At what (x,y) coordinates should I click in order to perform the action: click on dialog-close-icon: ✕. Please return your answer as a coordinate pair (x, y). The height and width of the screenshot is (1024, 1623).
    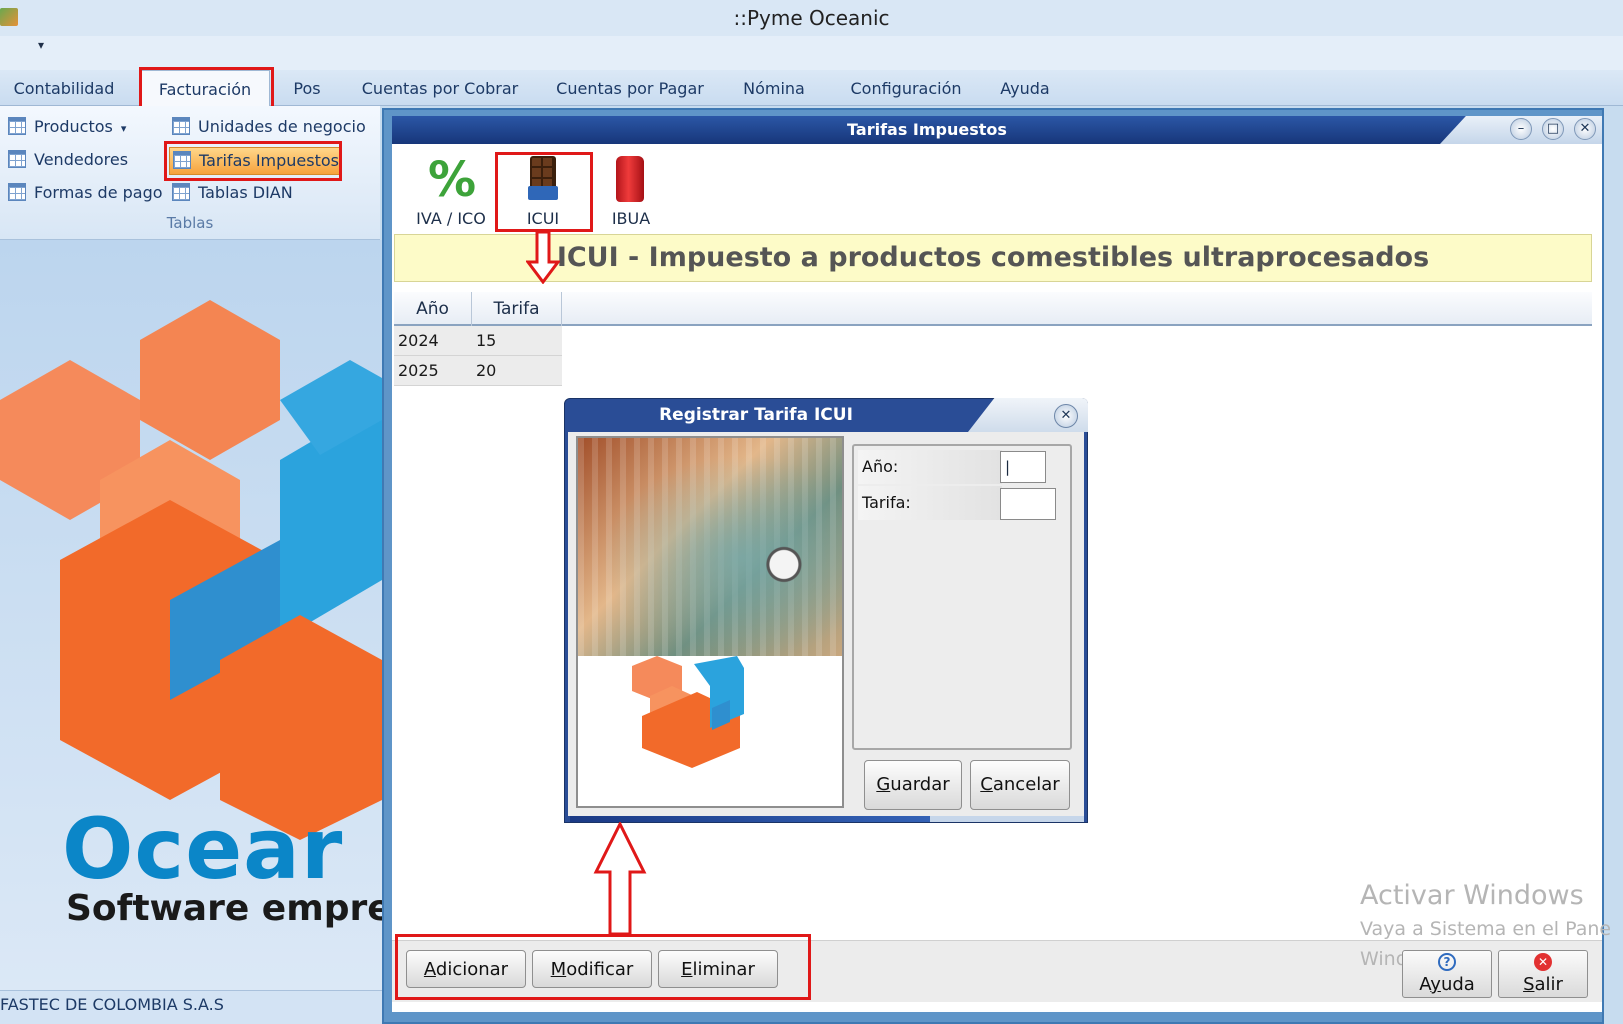
    Looking at the image, I should click on (1066, 416).